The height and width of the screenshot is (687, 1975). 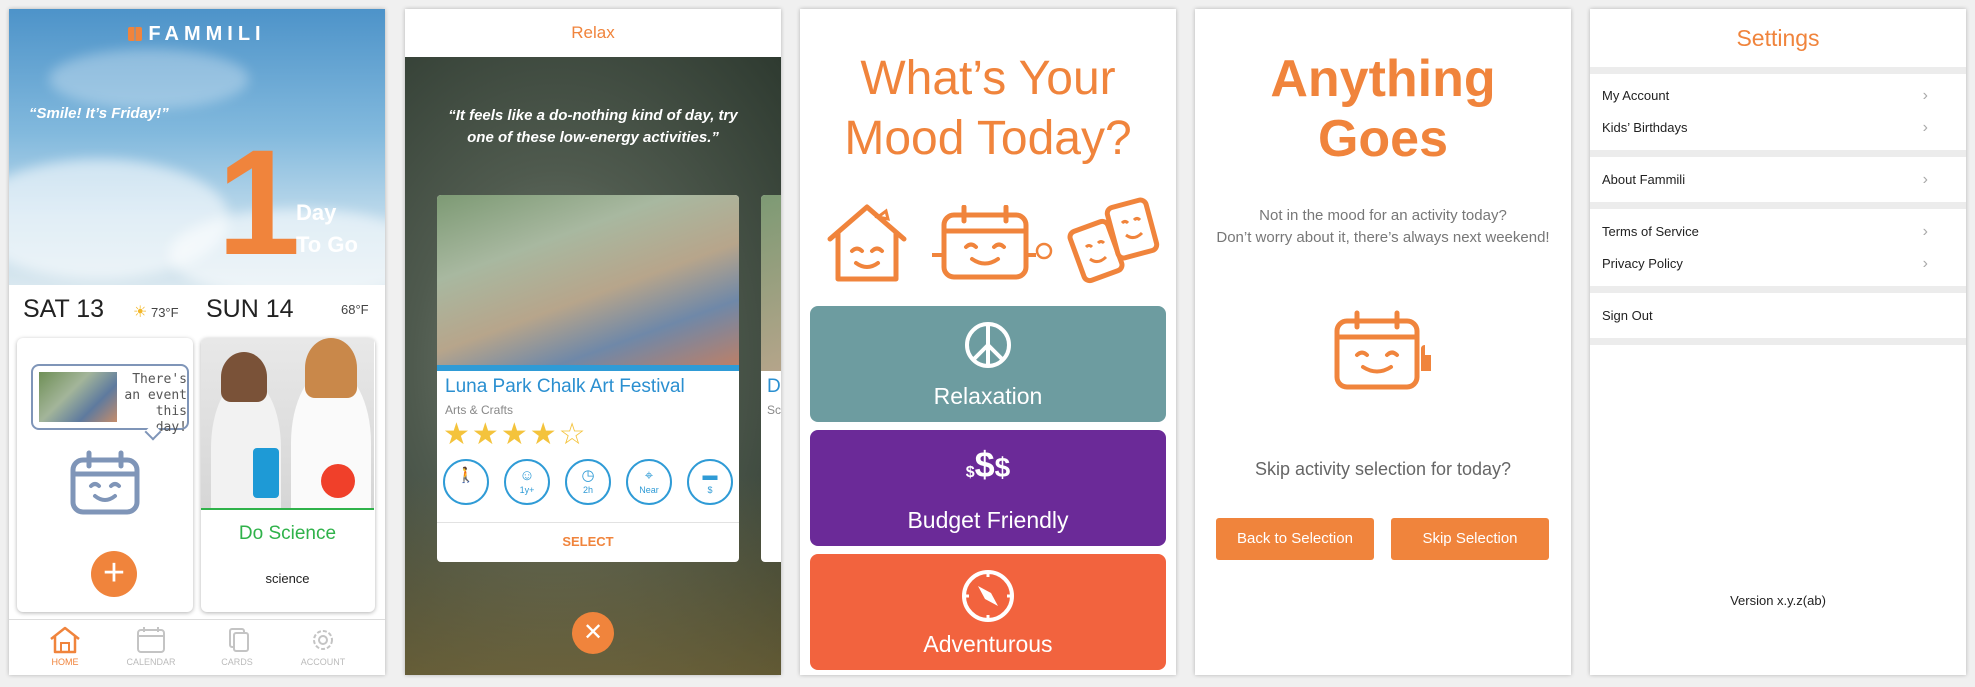 What do you see at coordinates (710, 482) in the screenshot?
I see `cost-icon: ▬ $` at bounding box center [710, 482].